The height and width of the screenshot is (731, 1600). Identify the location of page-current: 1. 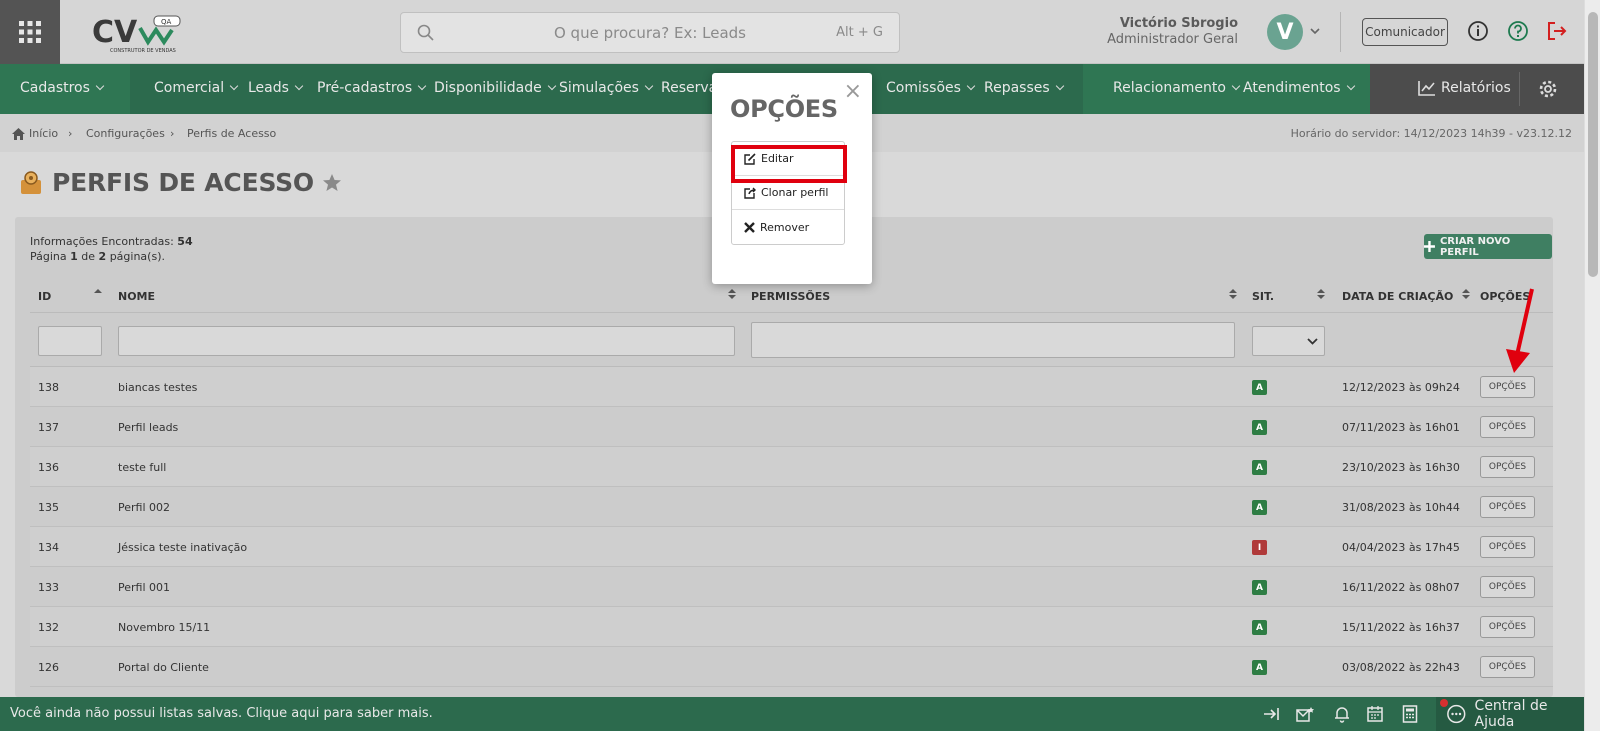
(74, 256).